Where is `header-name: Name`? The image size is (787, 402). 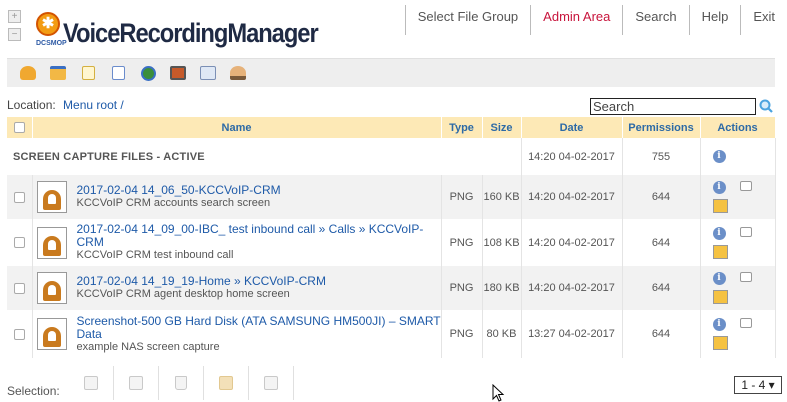
header-name: Name is located at coordinates (237, 127).